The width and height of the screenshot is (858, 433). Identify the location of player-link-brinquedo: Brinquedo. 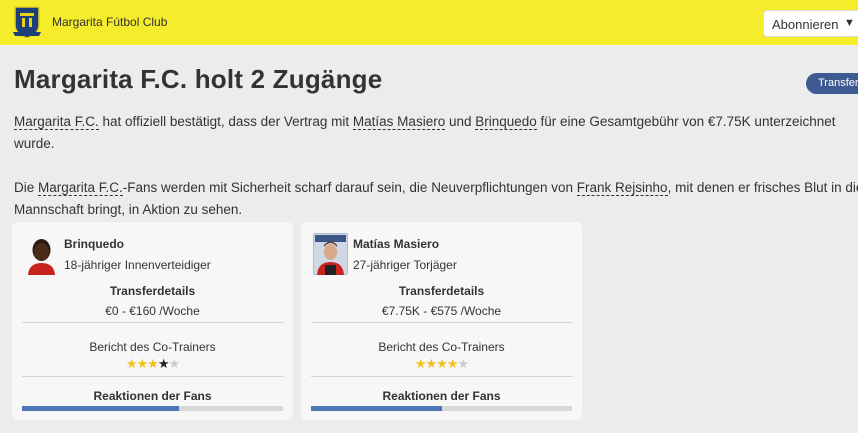
(506, 122).